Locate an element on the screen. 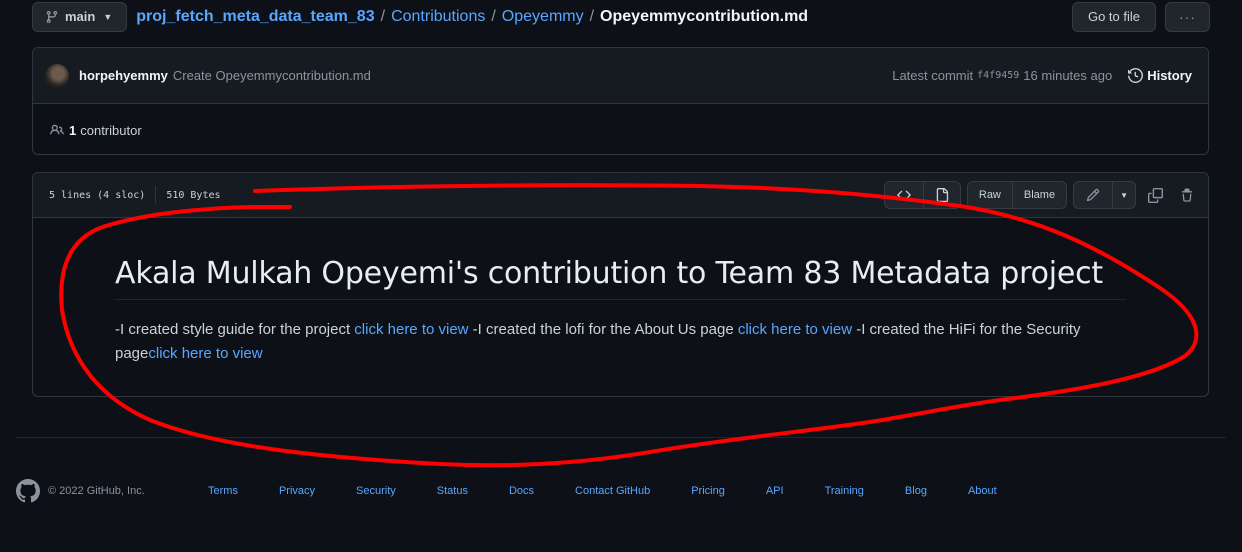 This screenshot has height=552, width=1242. contributor-label: contributor is located at coordinates (111, 130).